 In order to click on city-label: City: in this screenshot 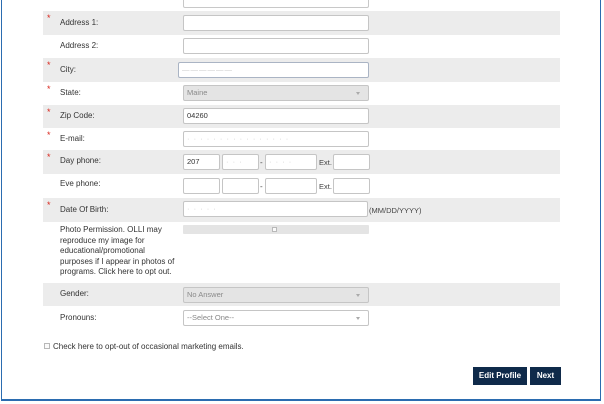, I will do `click(68, 69)`.